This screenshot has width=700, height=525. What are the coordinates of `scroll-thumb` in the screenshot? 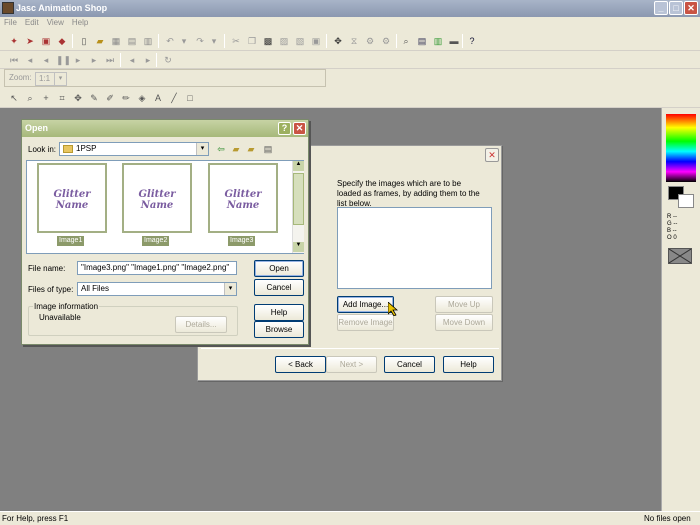 It's located at (298, 199).